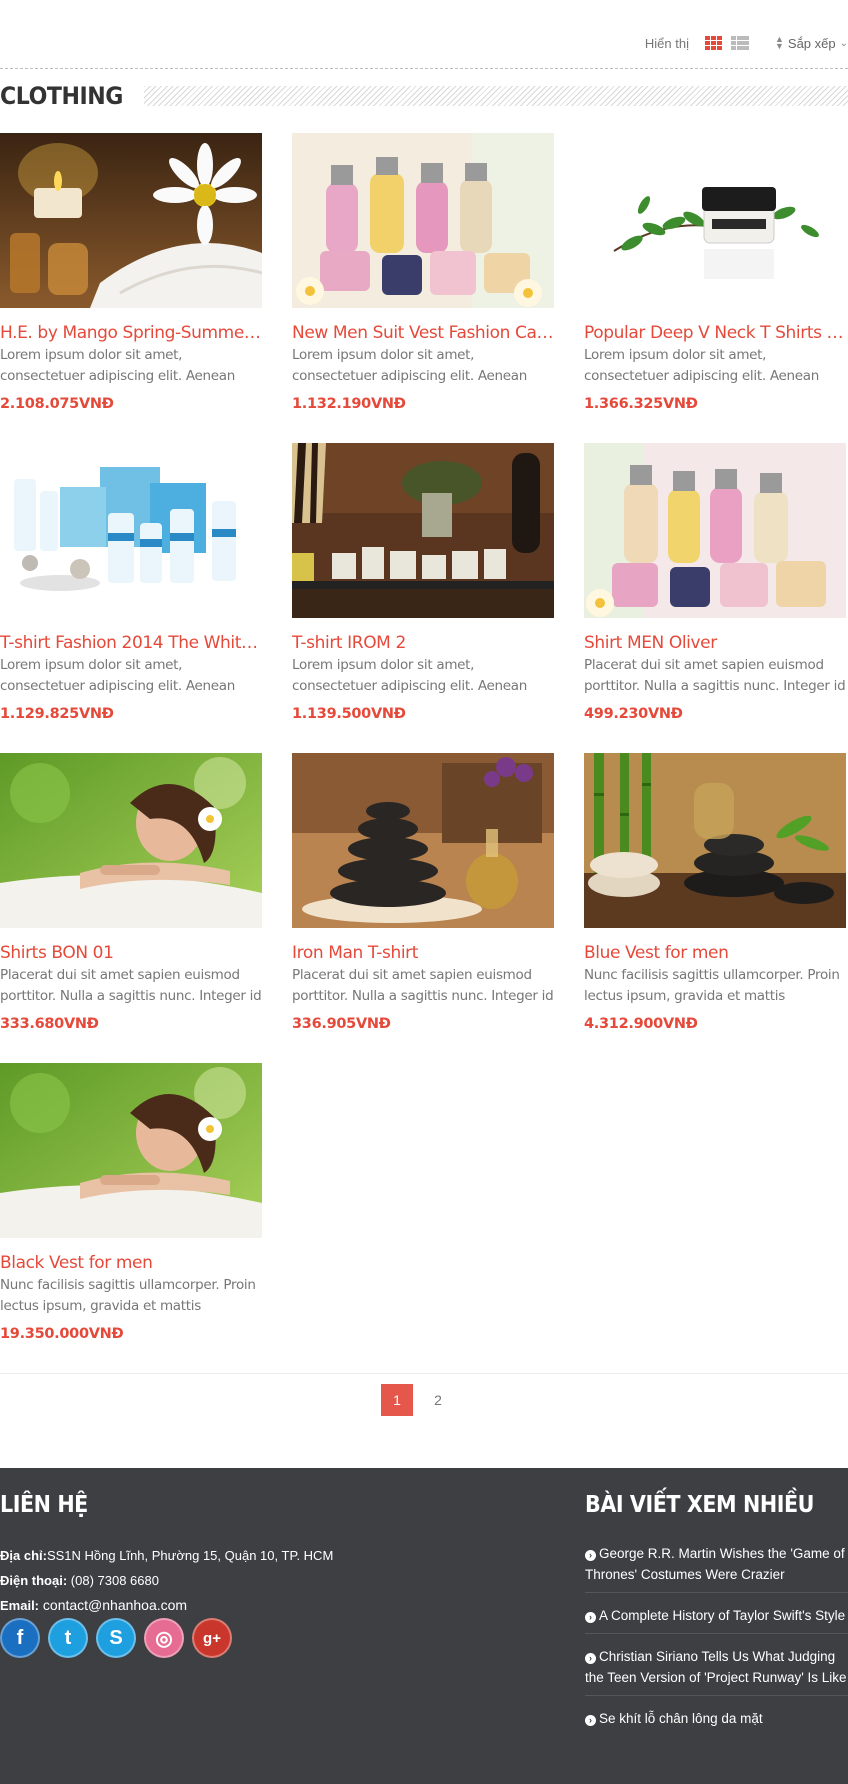 Image resolution: width=848 pixels, height=1784 pixels. Describe the element at coordinates (700, 1505) in the screenshot. I see `popular-posts-heading: BÀI VIẾT XEM NHIỀU` at that location.